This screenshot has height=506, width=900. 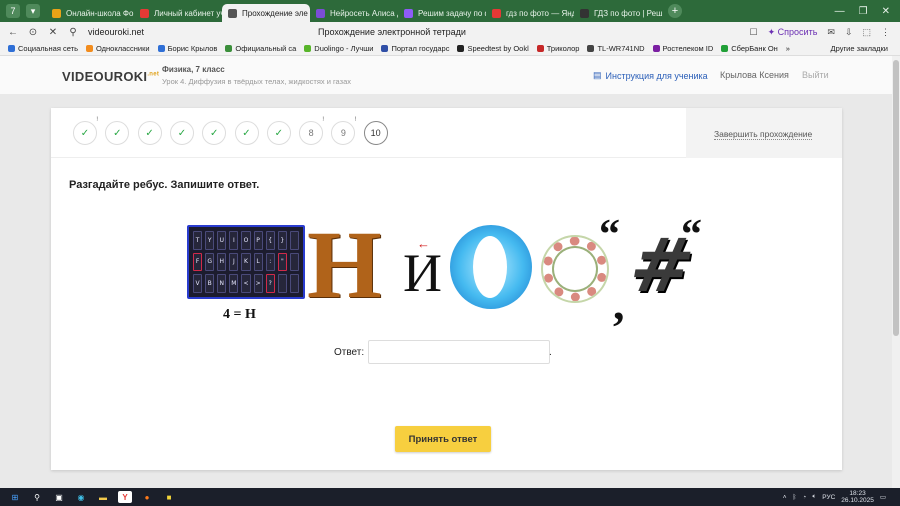 What do you see at coordinates (795, 497) in the screenshot?
I see `bluetooth-icon: ᛒ` at bounding box center [795, 497].